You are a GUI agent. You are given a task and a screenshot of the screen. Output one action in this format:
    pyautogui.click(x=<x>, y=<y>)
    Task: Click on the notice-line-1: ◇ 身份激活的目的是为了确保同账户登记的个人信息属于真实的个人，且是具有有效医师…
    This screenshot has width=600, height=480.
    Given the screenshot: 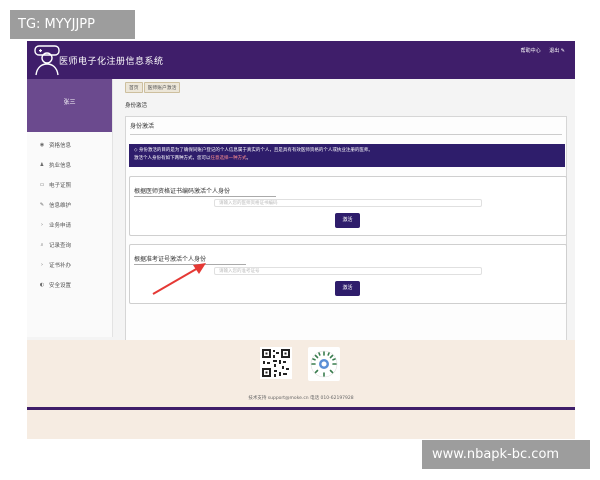 What is the action you would take?
    pyautogui.click(x=253, y=150)
    